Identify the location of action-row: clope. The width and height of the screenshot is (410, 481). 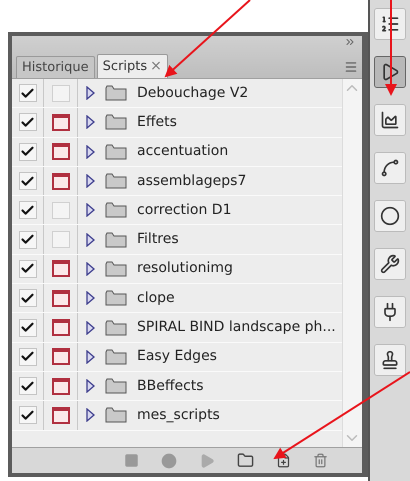
(177, 299).